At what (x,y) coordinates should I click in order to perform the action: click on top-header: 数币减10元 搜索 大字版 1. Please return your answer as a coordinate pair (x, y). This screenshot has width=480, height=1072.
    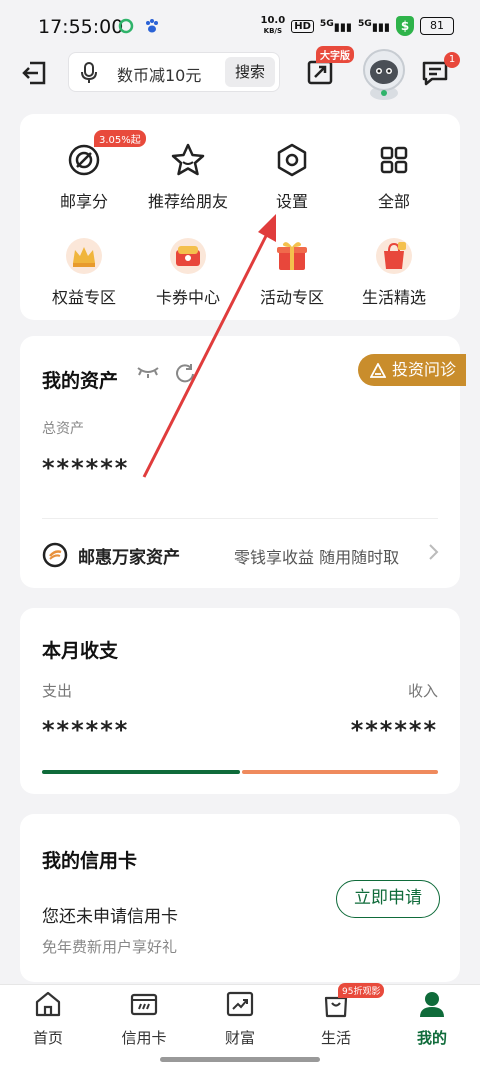
    Looking at the image, I should click on (240, 73).